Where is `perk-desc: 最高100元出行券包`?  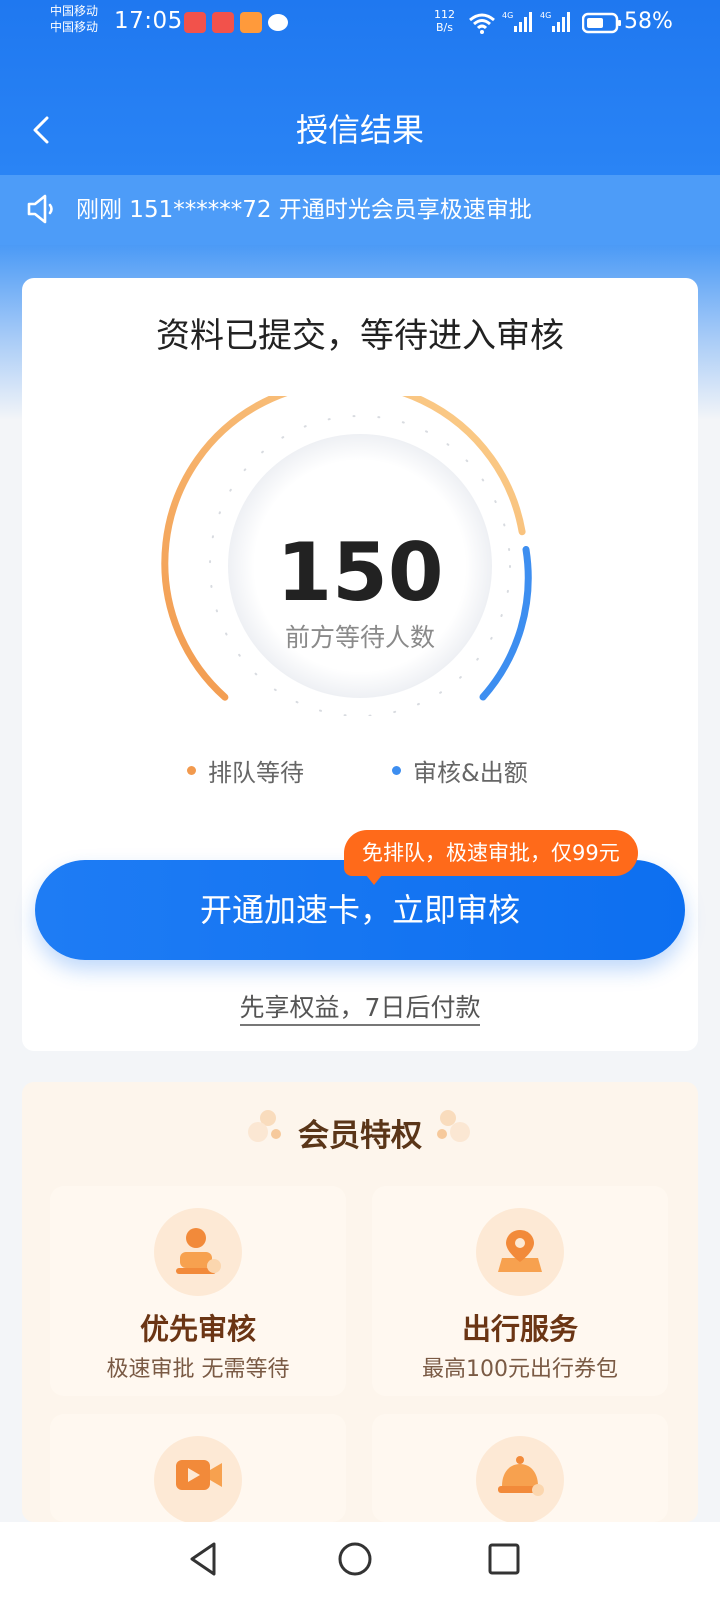
perk-desc: 最高100元出行券包 is located at coordinates (520, 1369).